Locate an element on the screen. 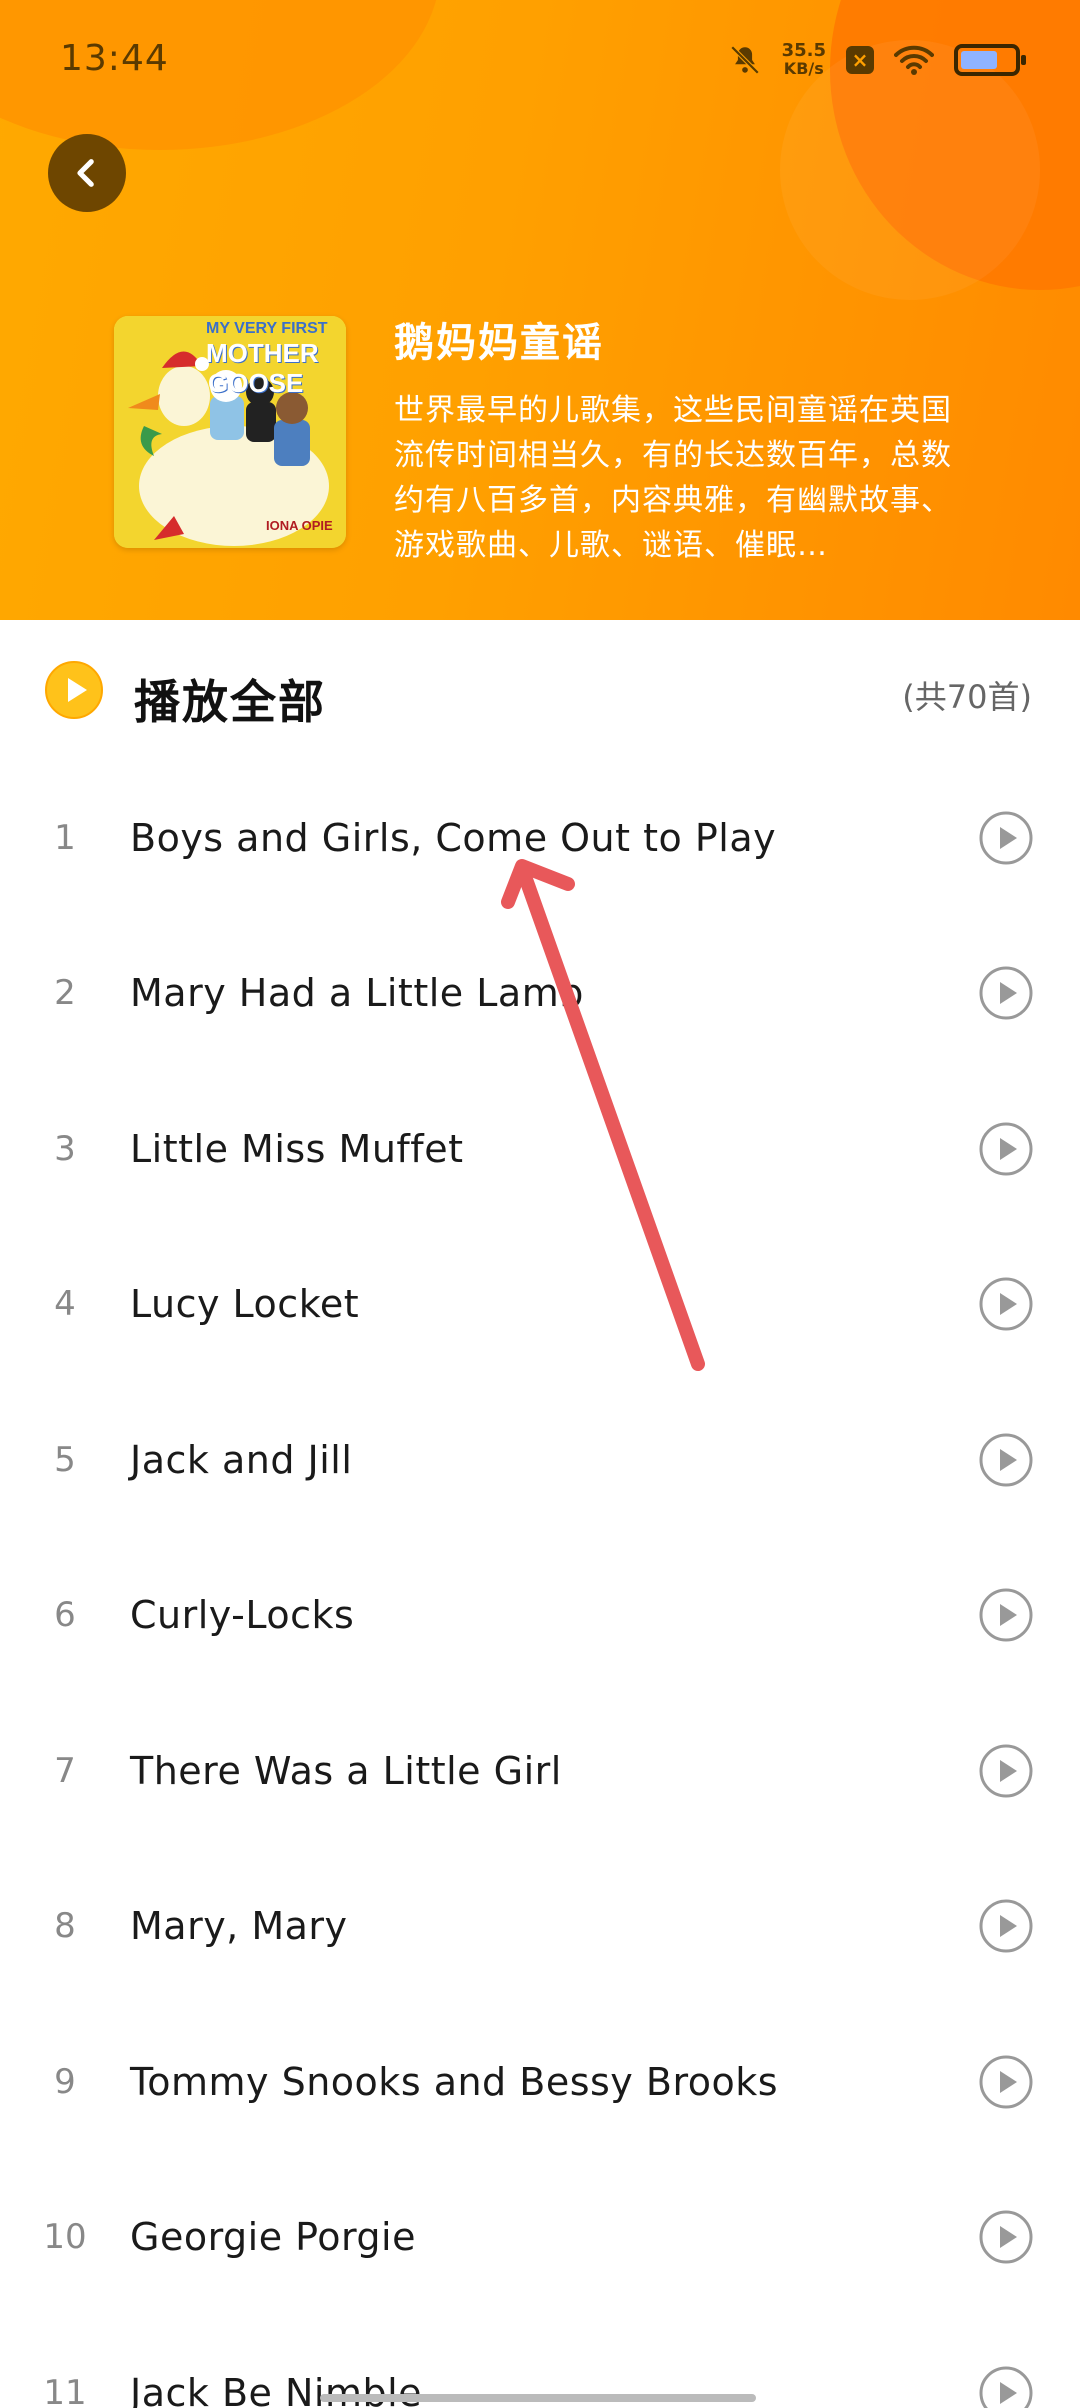 The width and height of the screenshot is (1080, 2408). track-row: 2 Mary Had a Little Lamb is located at coordinates (540, 994).